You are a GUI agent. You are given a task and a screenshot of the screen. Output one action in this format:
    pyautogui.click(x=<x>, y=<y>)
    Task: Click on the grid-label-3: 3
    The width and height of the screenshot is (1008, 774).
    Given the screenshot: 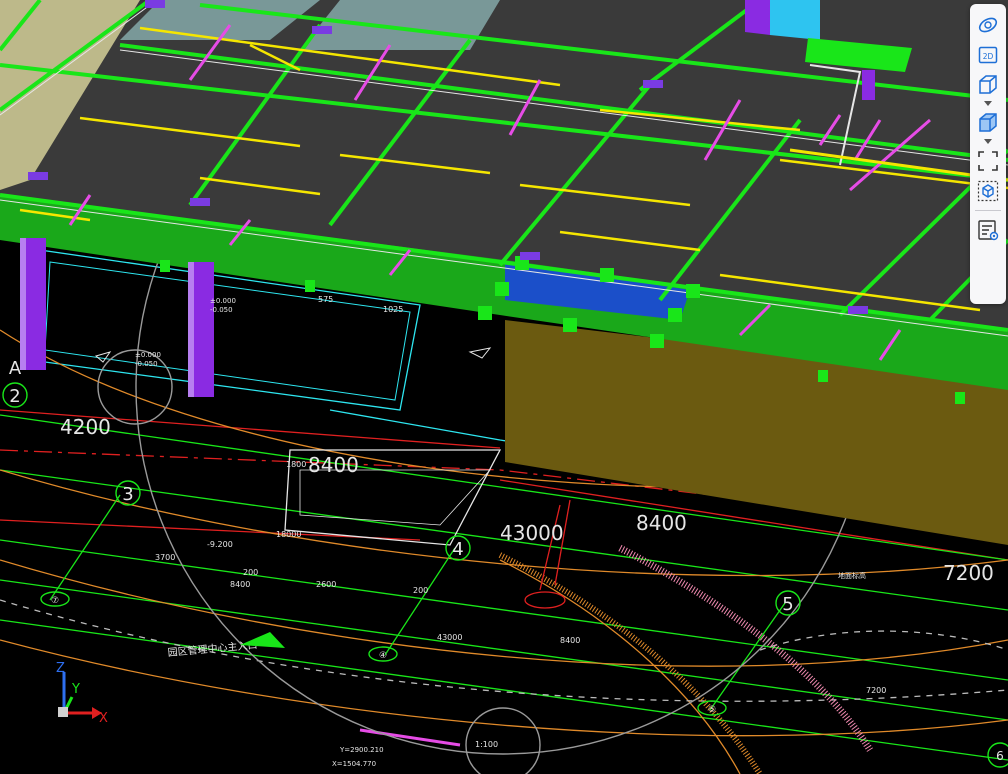 What is the action you would take?
    pyautogui.click(x=127, y=494)
    